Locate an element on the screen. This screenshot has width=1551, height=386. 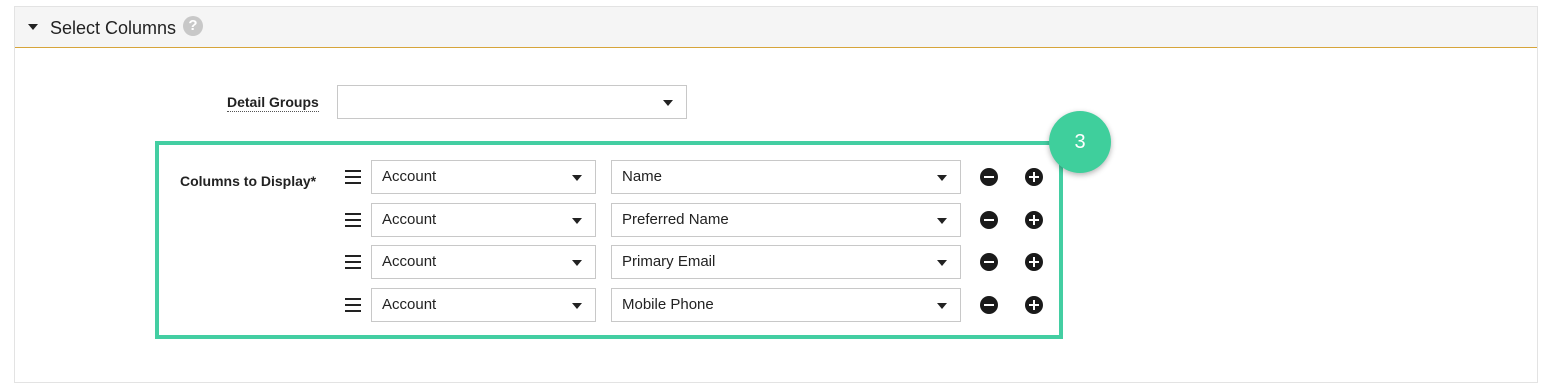
detail-groups-label: Detail Groups is located at coordinates (273, 103).